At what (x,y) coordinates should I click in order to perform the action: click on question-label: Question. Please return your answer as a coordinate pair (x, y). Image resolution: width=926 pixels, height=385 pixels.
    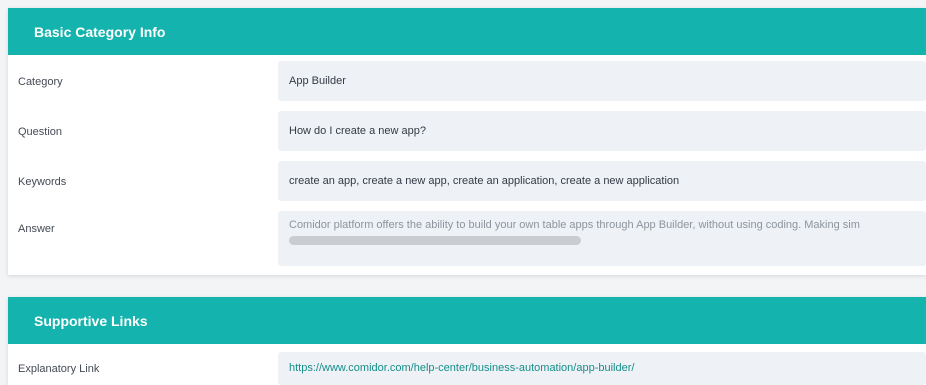
    Looking at the image, I should click on (40, 132).